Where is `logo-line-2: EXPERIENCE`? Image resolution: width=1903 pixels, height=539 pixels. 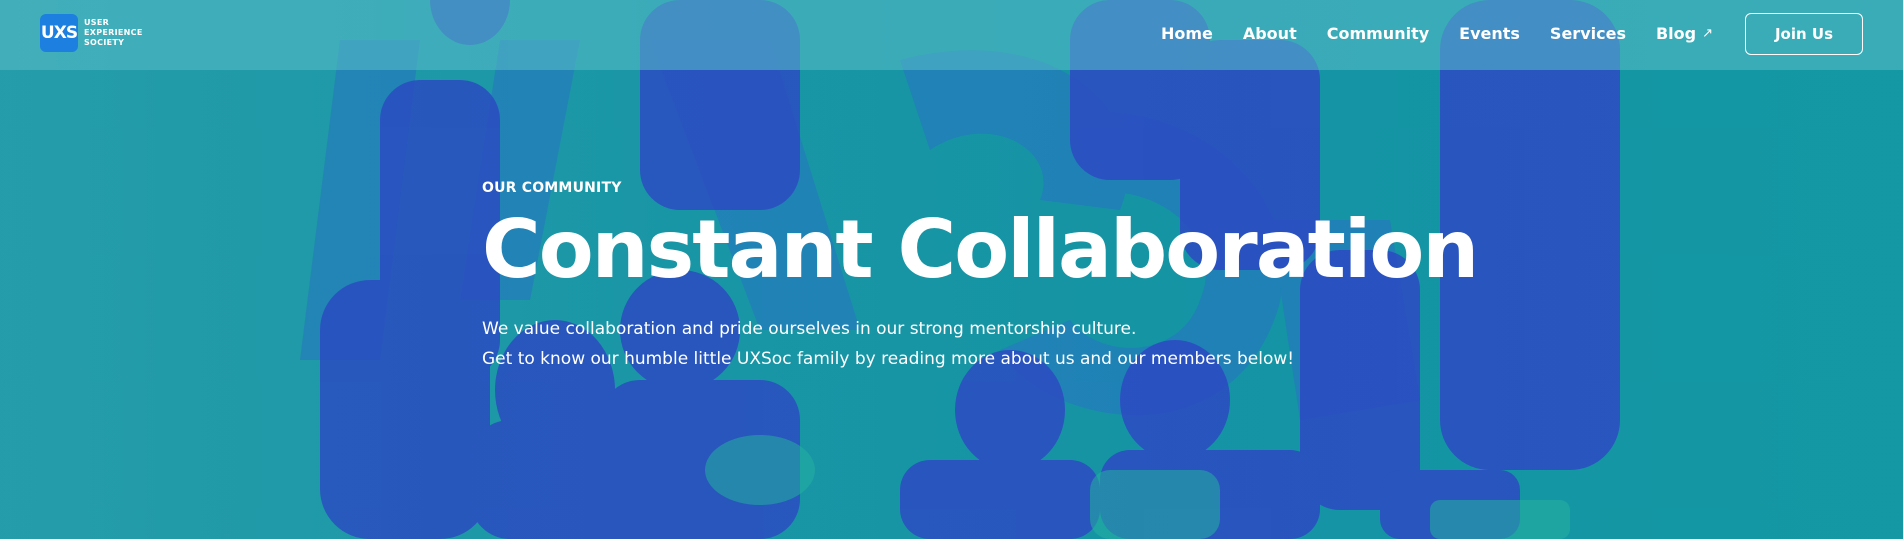
logo-line-2: EXPERIENCE is located at coordinates (113, 32).